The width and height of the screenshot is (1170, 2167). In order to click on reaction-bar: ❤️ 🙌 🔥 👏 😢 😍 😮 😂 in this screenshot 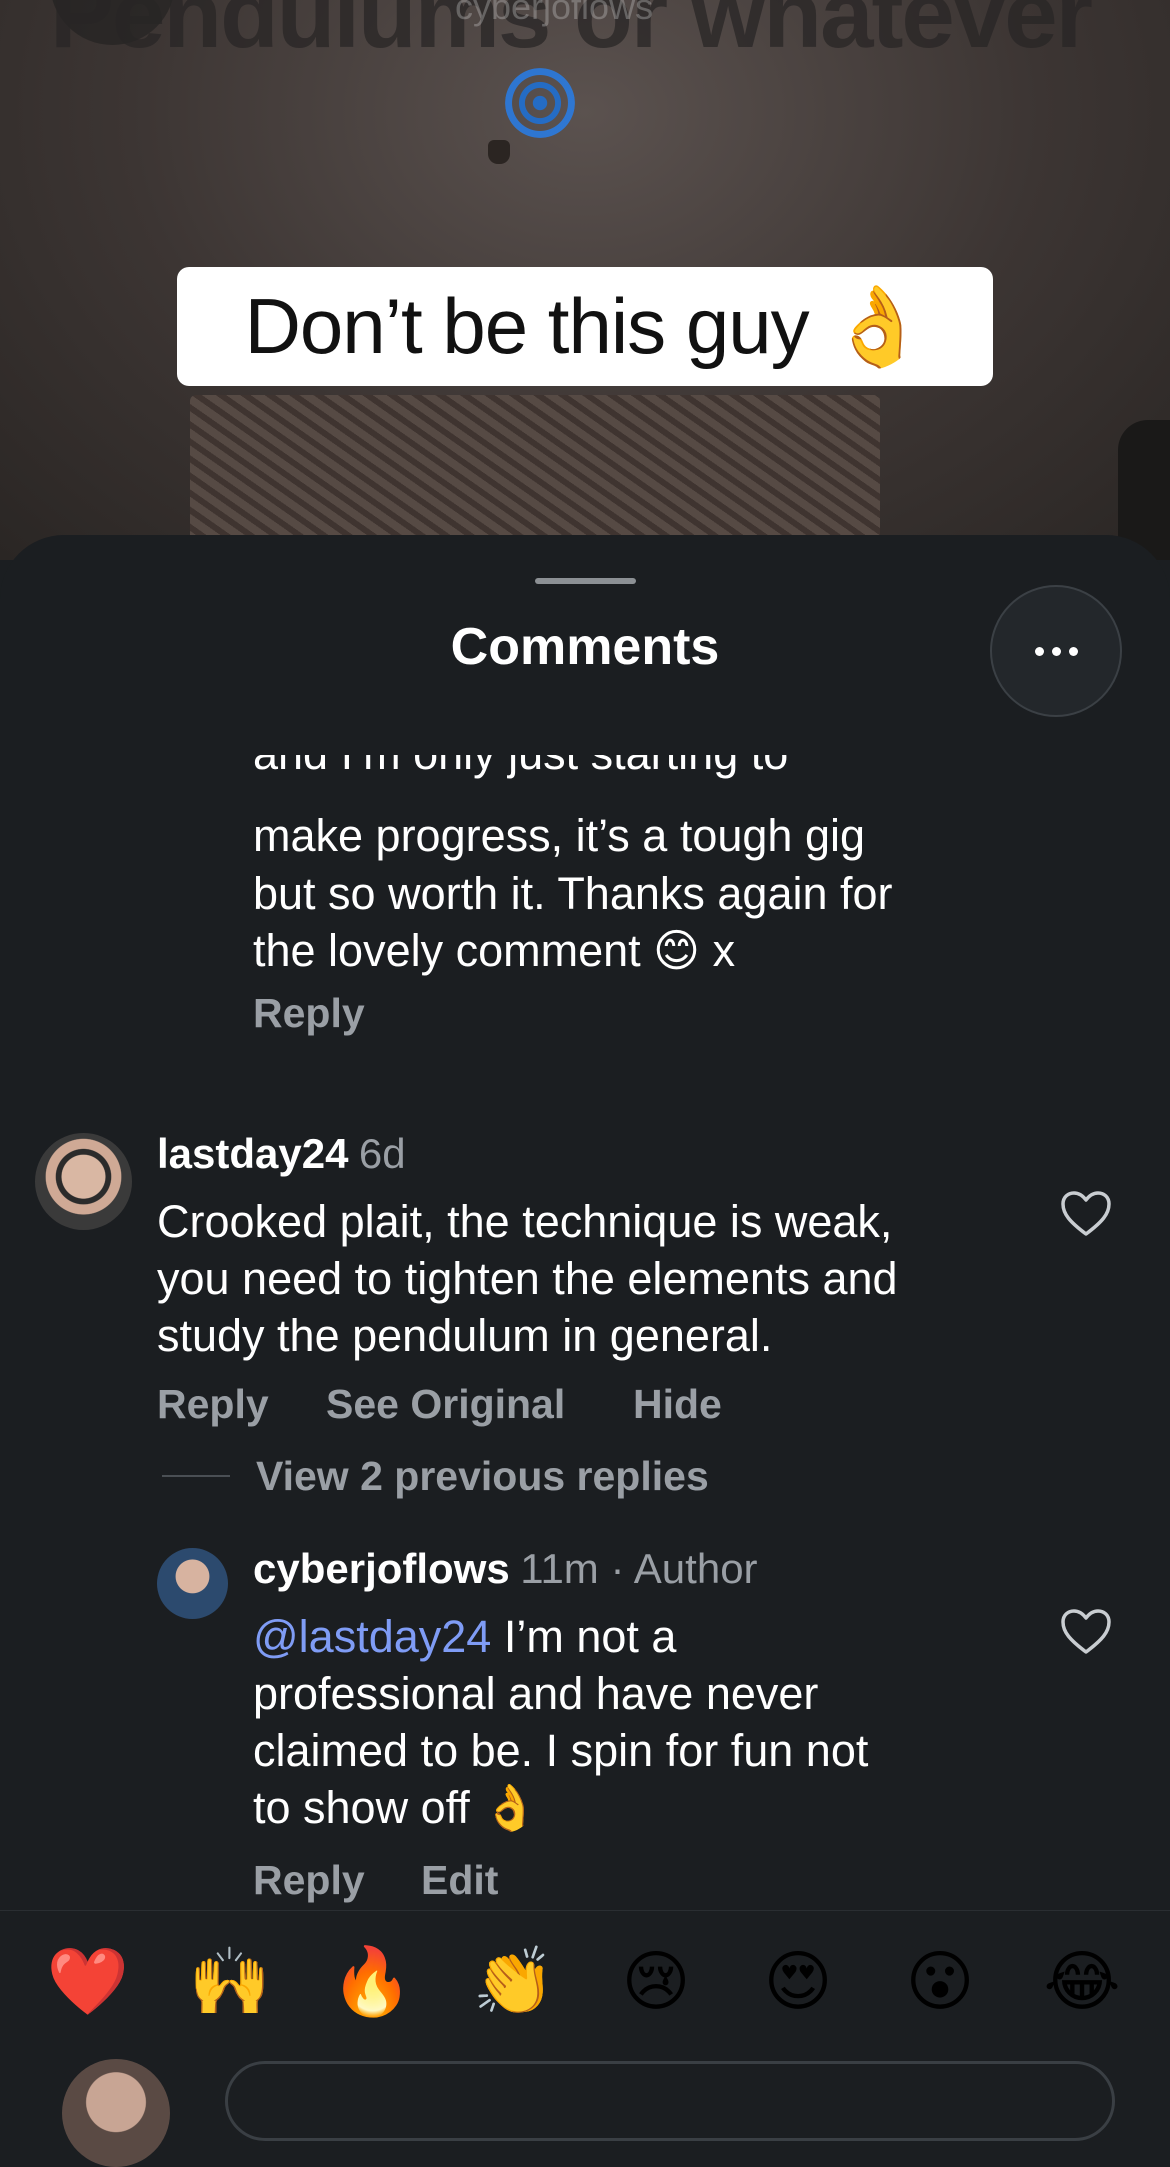, I will do `click(585, 2038)`.